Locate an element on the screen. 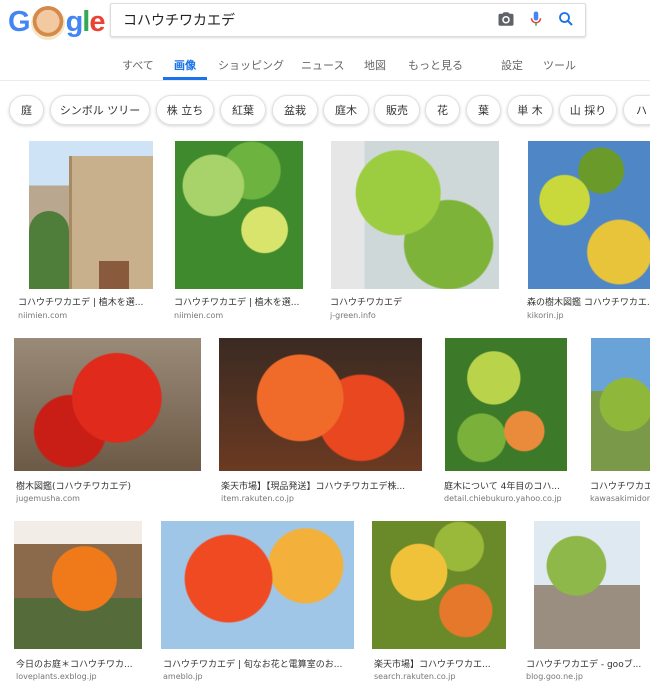 Image resolution: width=650 pixels, height=691 pixels. result-domain: j-green.info is located at coordinates (415, 315).